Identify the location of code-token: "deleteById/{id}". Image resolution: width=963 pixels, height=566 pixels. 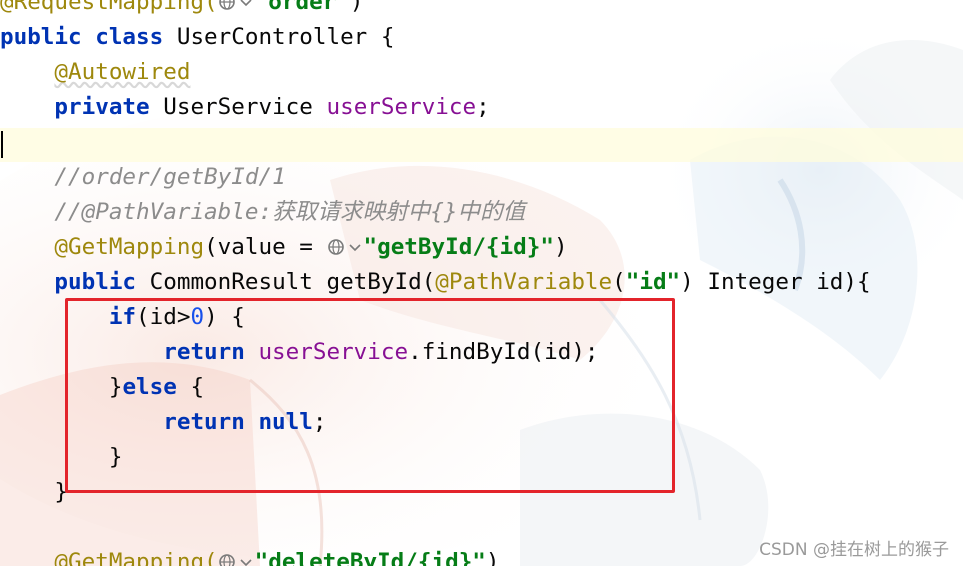
(370, 557).